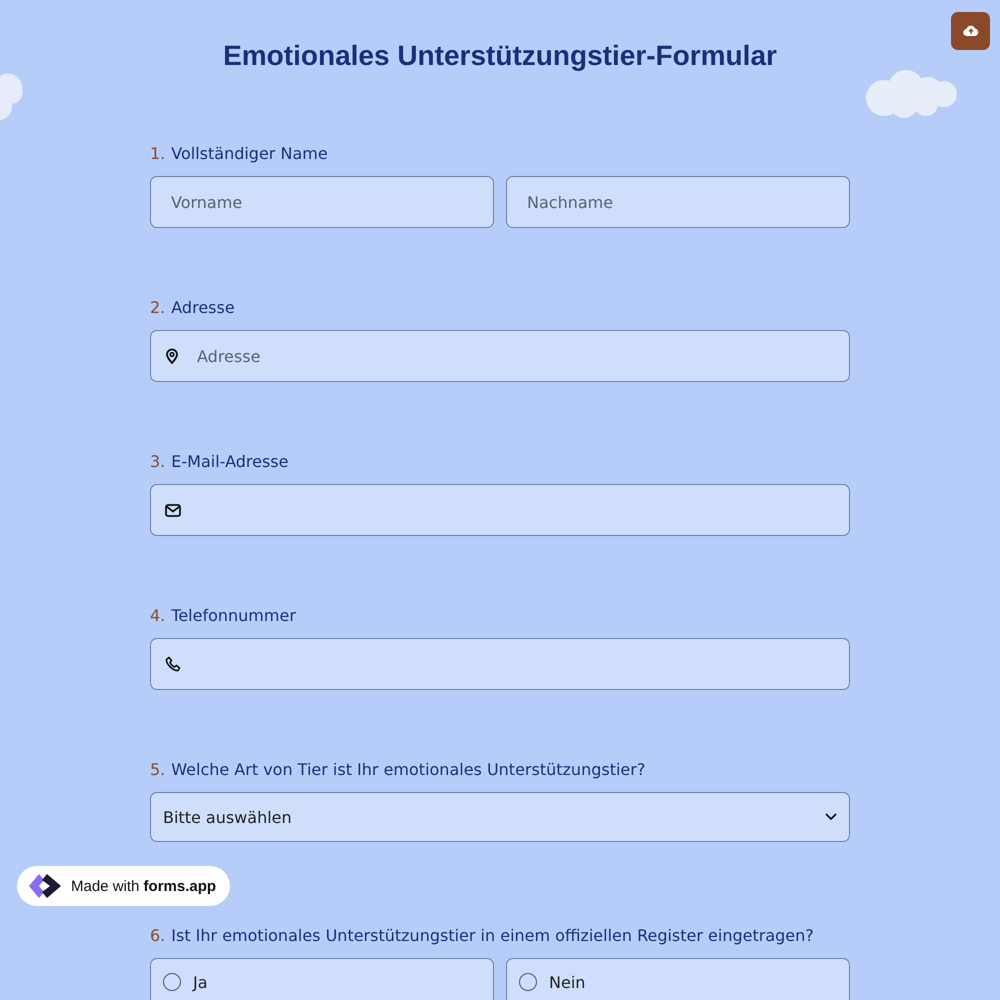 This screenshot has width=1000, height=1000. What do you see at coordinates (172, 356) in the screenshot?
I see `location-pin-icon` at bounding box center [172, 356].